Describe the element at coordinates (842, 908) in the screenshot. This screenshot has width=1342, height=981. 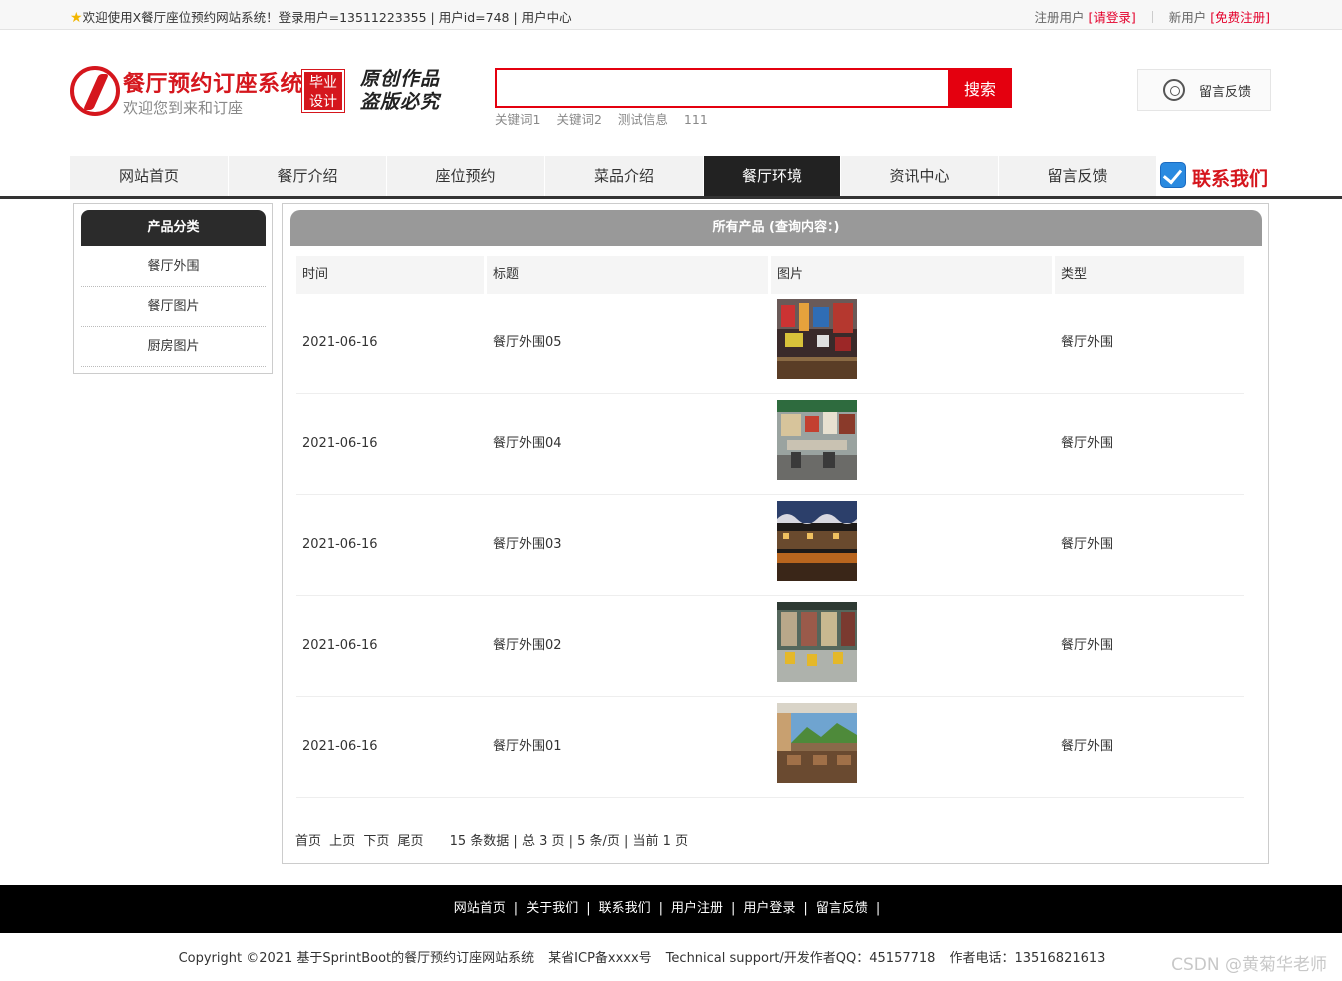
I see `footer-link-feedback: 留言反馈` at that location.